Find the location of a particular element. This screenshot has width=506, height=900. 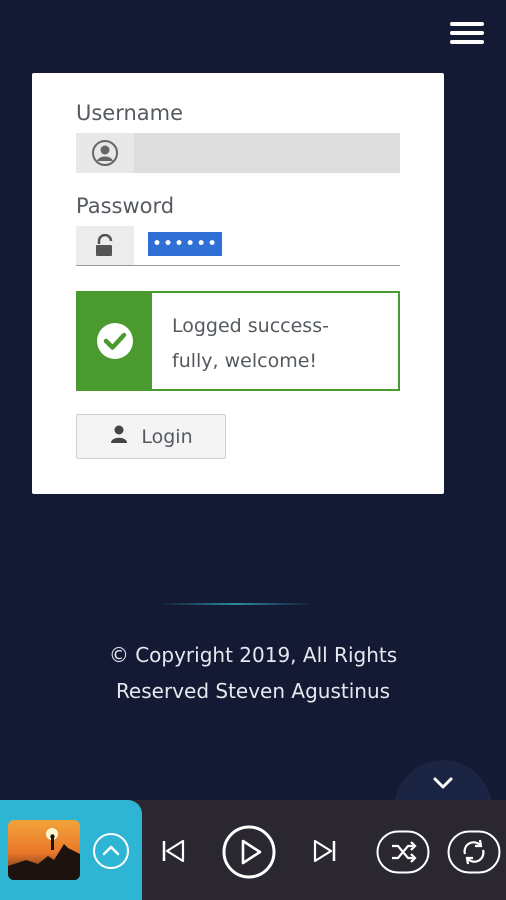

username-field is located at coordinates (238, 153).